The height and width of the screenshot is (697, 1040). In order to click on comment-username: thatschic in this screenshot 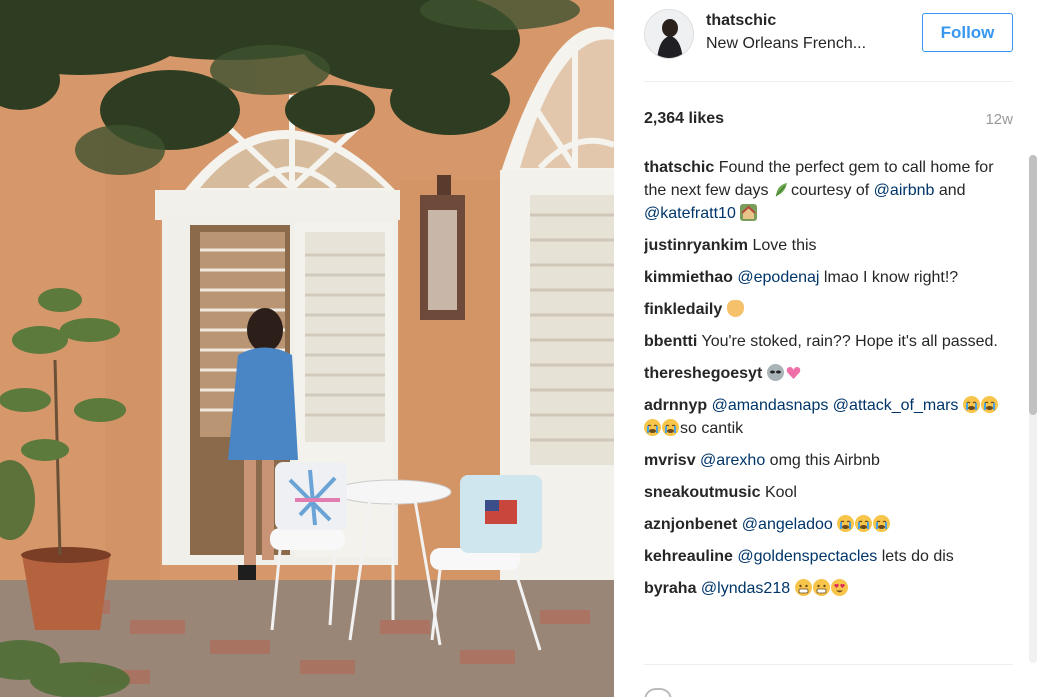, I will do `click(679, 167)`.